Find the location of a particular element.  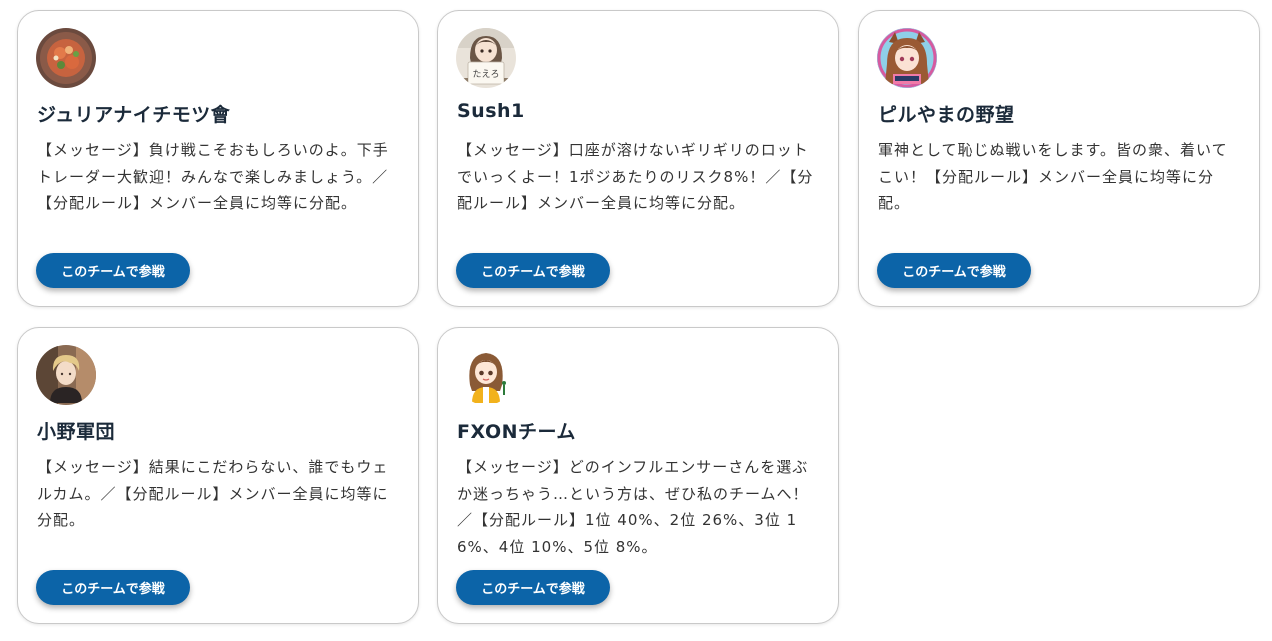

blond-man-avatar-icon is located at coordinates (66, 375).